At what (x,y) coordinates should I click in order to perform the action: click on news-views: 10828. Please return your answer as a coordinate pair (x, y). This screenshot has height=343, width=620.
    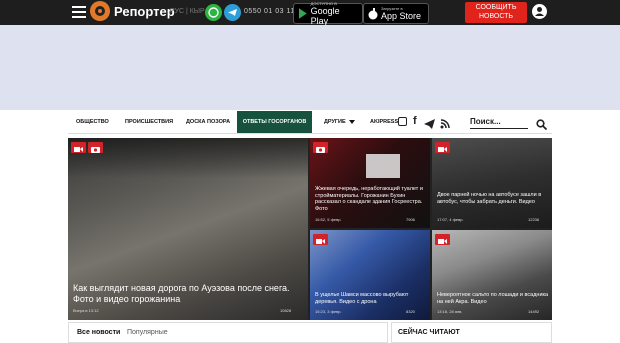
    Looking at the image, I should click on (286, 310).